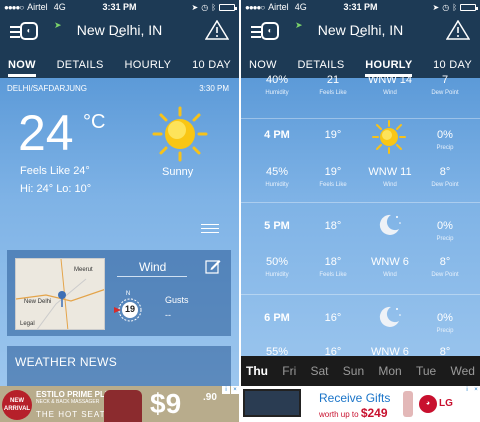 The height and width of the screenshot is (422, 480). Describe the element at coordinates (214, 88) in the screenshot. I see `observation-time: 3:30 PM` at that location.